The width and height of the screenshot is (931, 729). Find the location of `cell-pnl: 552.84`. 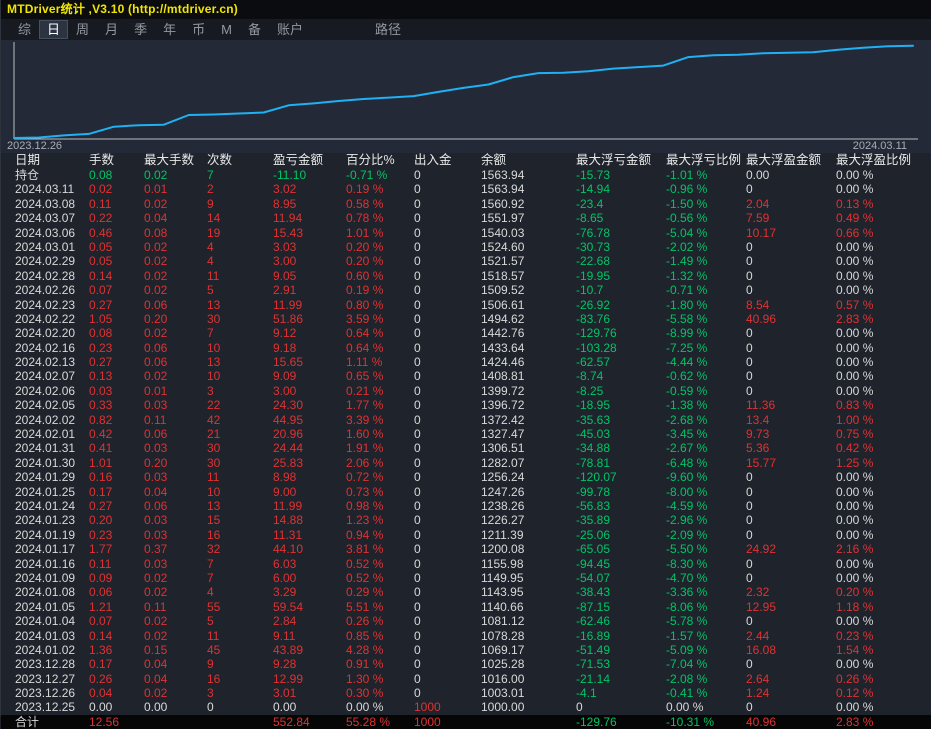

cell-pnl: 552.84 is located at coordinates (291, 721).